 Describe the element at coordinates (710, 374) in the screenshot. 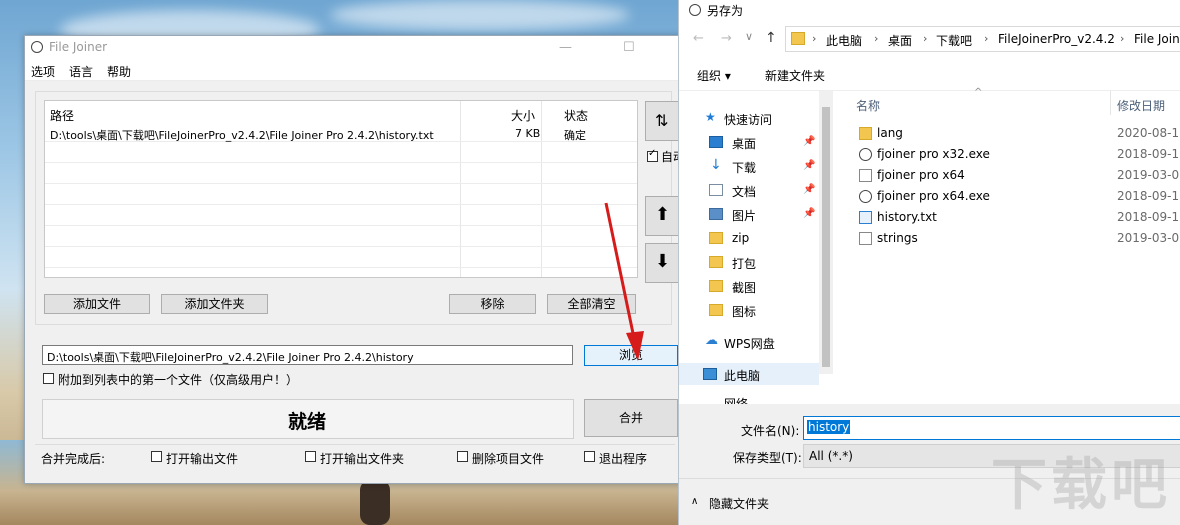

I see `computer-icon` at that location.